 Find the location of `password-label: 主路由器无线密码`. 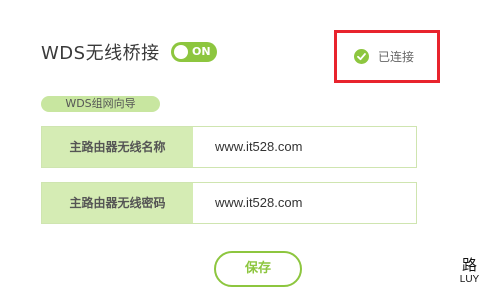

password-label: 主路由器无线密码 is located at coordinates (117, 203).